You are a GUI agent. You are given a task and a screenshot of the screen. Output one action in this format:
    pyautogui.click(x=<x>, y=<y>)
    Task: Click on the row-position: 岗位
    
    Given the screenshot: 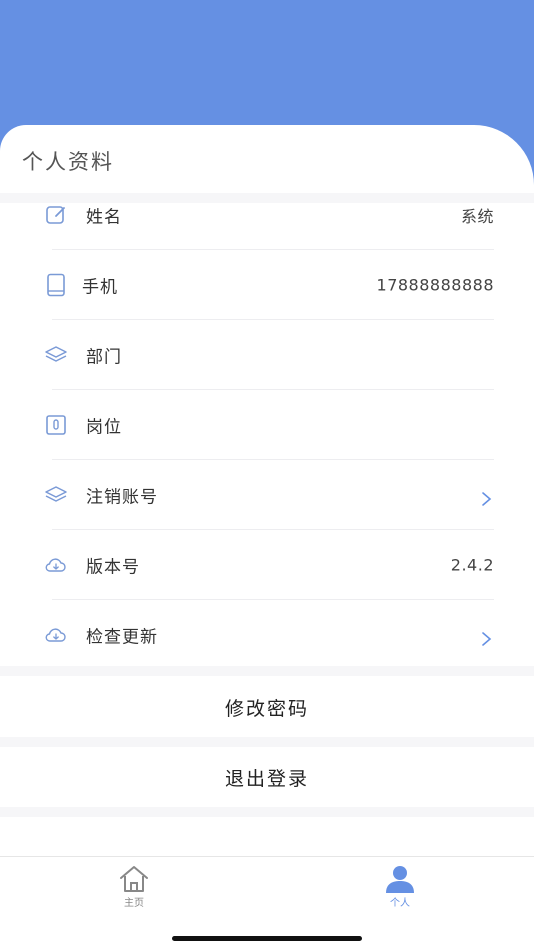 What is the action you would take?
    pyautogui.click(x=267, y=425)
    